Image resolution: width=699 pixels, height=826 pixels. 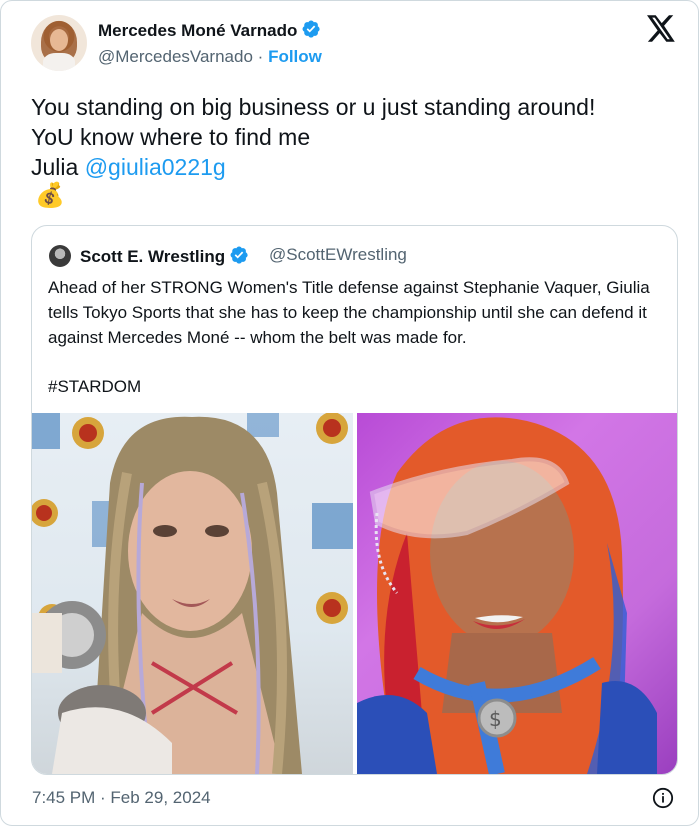 What do you see at coordinates (295, 56) in the screenshot?
I see `follow-button: Follow` at bounding box center [295, 56].